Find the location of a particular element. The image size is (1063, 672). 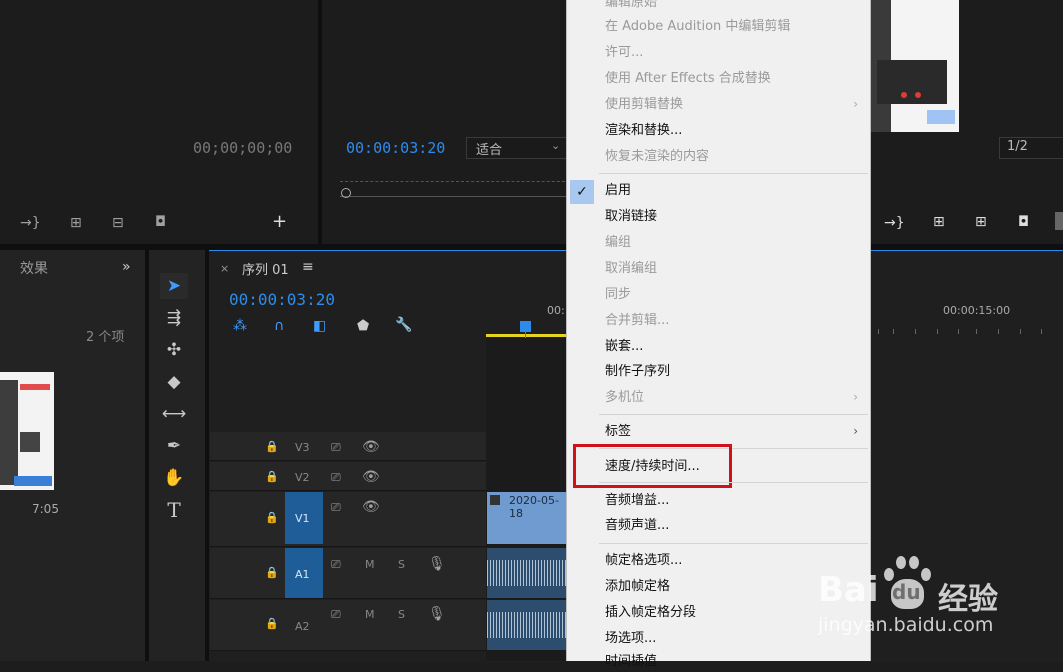

close-icon: × is located at coordinates (224, 268).